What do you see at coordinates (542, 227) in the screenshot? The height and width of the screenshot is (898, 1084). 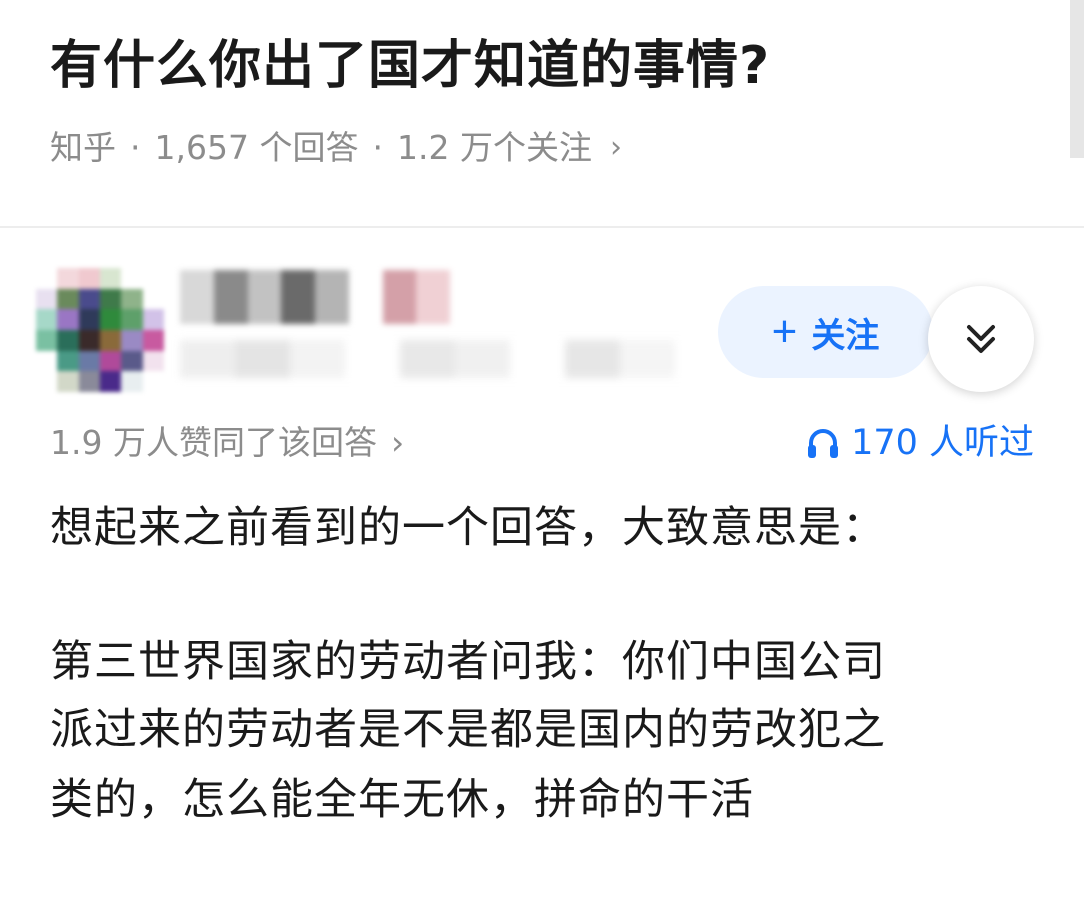 I see `divider` at bounding box center [542, 227].